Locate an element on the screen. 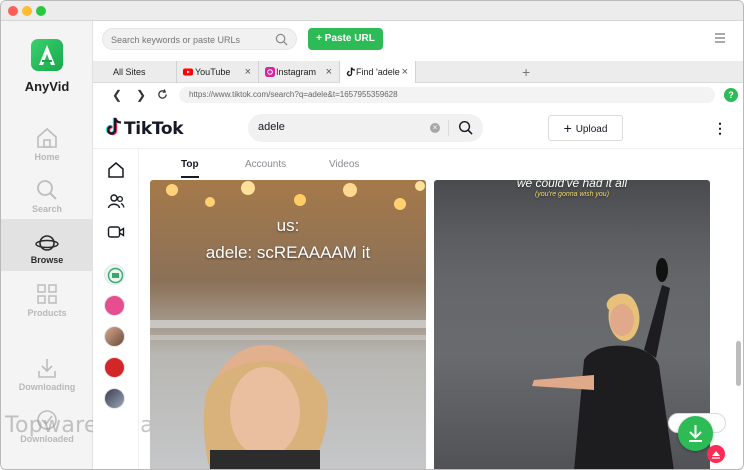  search-divider is located at coordinates (448, 128).